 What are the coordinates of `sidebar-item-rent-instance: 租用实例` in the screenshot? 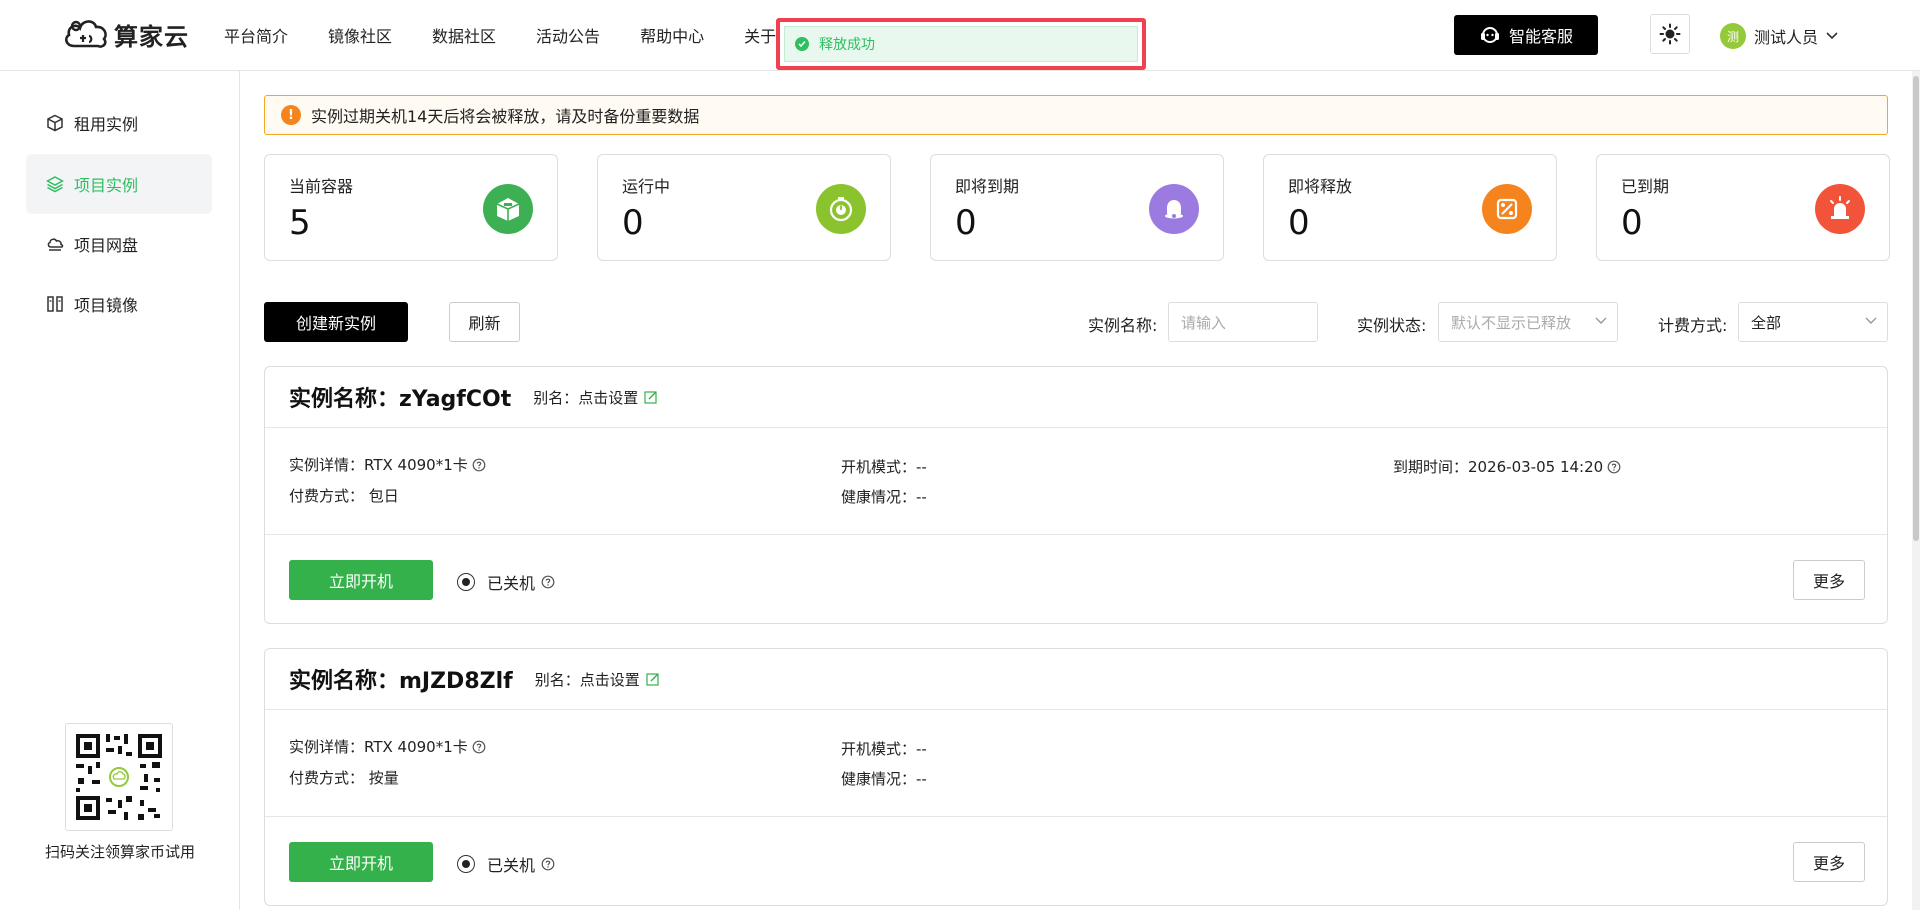 It's located at (119, 123).